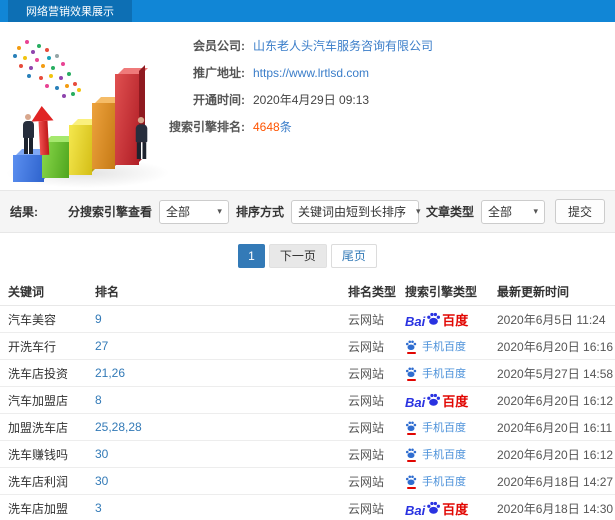 The width and height of the screenshot is (615, 520). I want to click on col-engine-type: 搜索引擎类型, so click(441, 292).